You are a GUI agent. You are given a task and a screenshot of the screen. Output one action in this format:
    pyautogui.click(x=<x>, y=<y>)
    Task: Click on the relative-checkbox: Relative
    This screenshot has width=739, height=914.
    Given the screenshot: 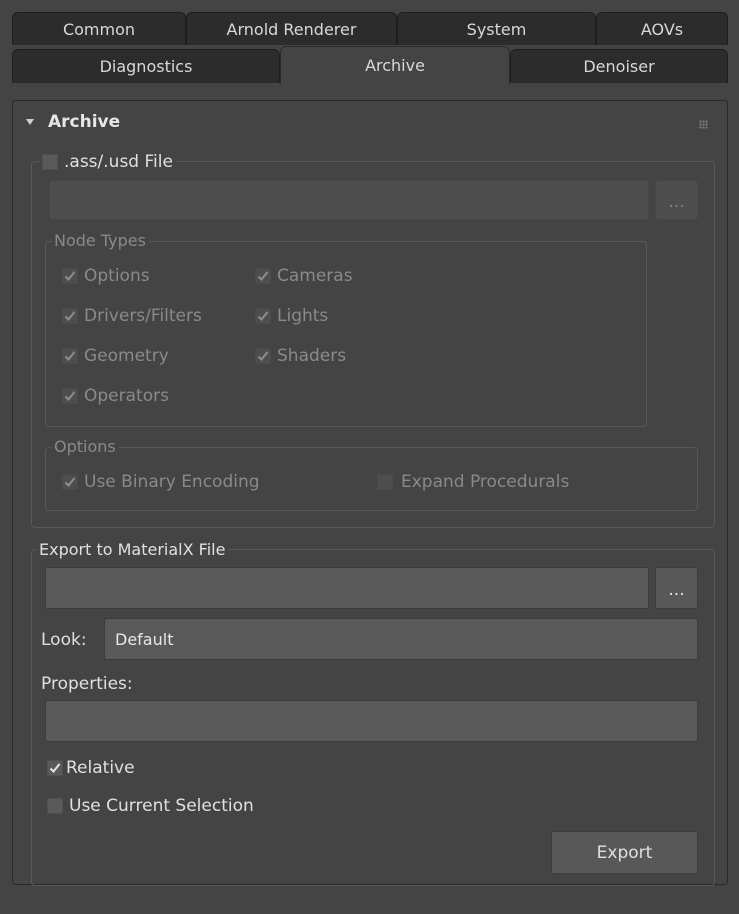 What is the action you would take?
    pyautogui.click(x=91, y=768)
    